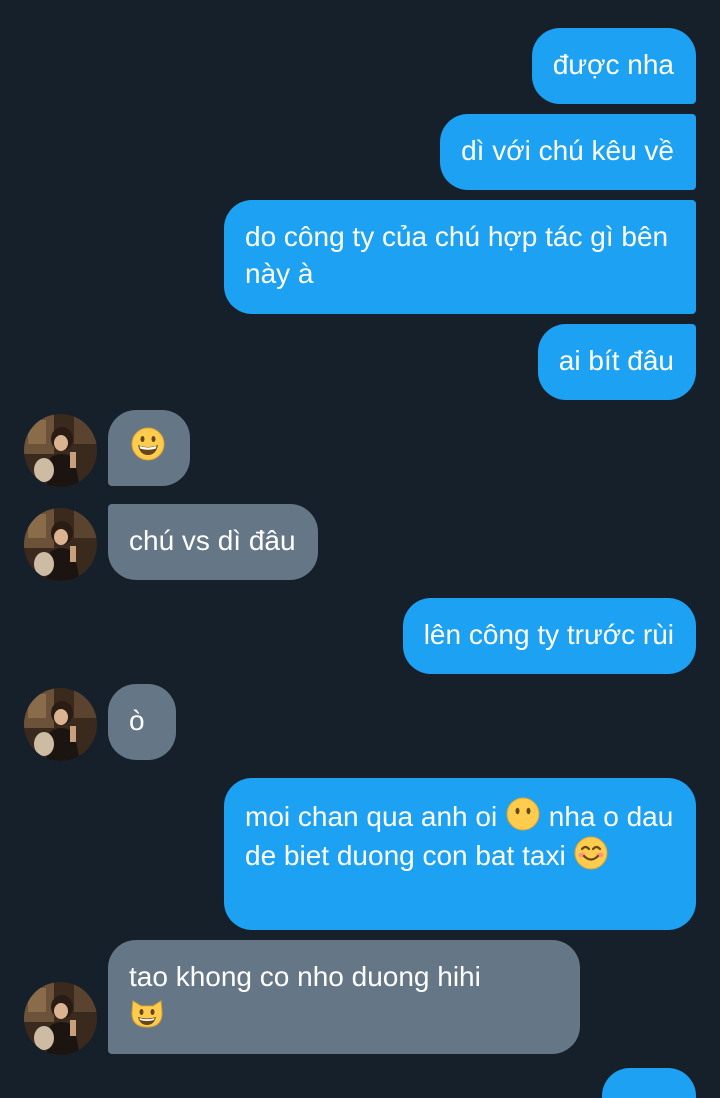 This screenshot has height=1098, width=720. I want to click on message-text: ai bít đâu, so click(616, 360).